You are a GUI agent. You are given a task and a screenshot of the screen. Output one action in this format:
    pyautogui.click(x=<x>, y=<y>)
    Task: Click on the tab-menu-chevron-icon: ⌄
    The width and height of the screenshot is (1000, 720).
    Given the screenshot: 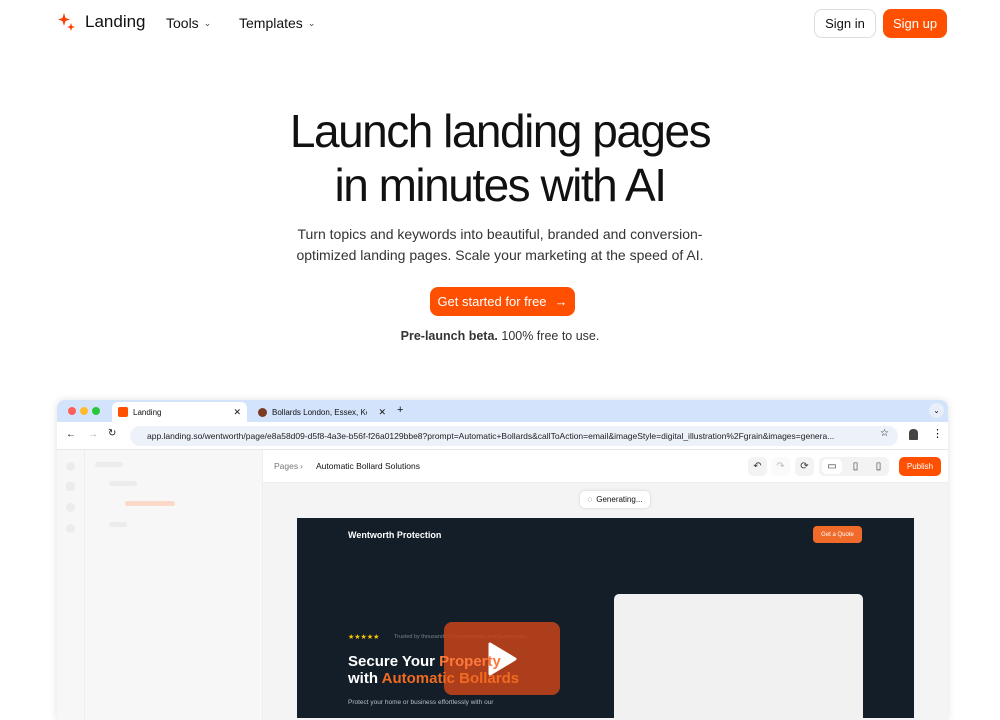 What is the action you would take?
    pyautogui.click(x=936, y=410)
    